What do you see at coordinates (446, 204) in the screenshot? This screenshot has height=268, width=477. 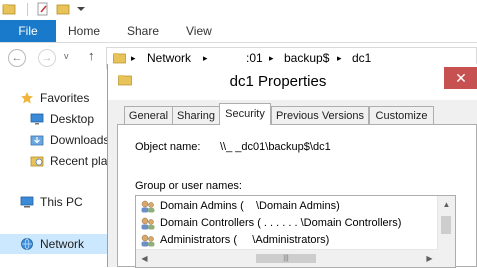 I see `scroll-up-button: ▲` at bounding box center [446, 204].